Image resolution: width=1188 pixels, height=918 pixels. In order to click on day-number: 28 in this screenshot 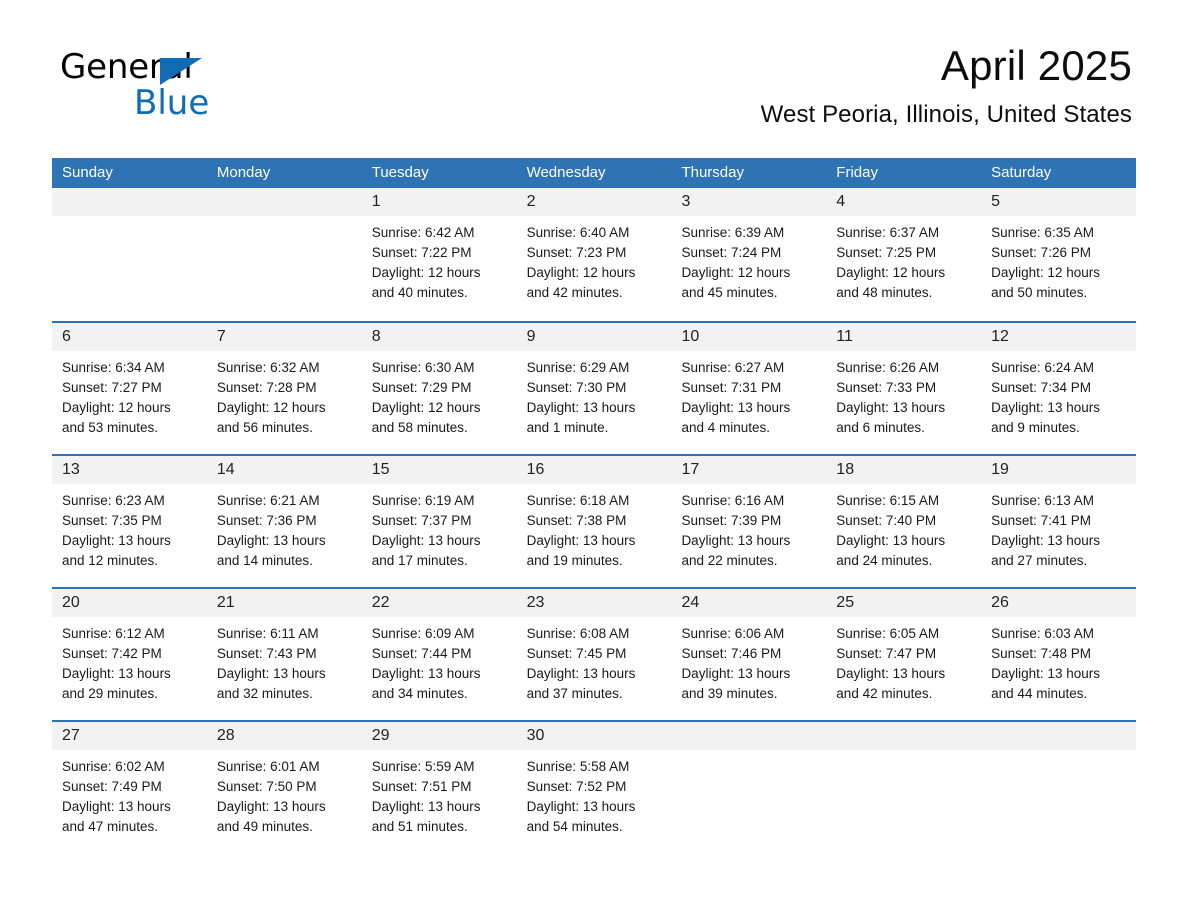, I will do `click(225, 735)`.